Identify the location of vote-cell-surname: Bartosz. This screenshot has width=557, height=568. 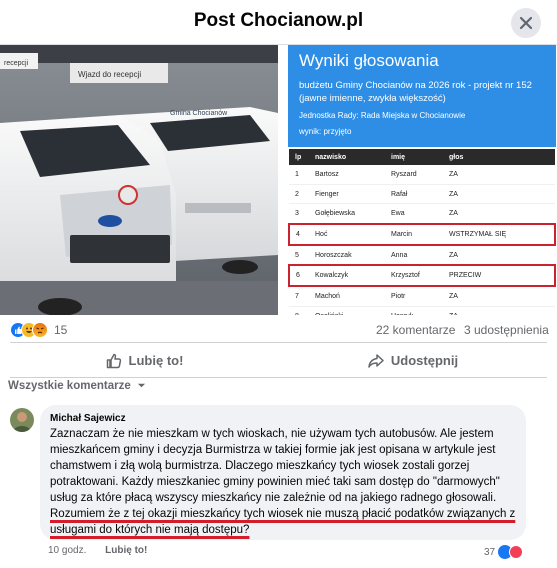
(347, 175).